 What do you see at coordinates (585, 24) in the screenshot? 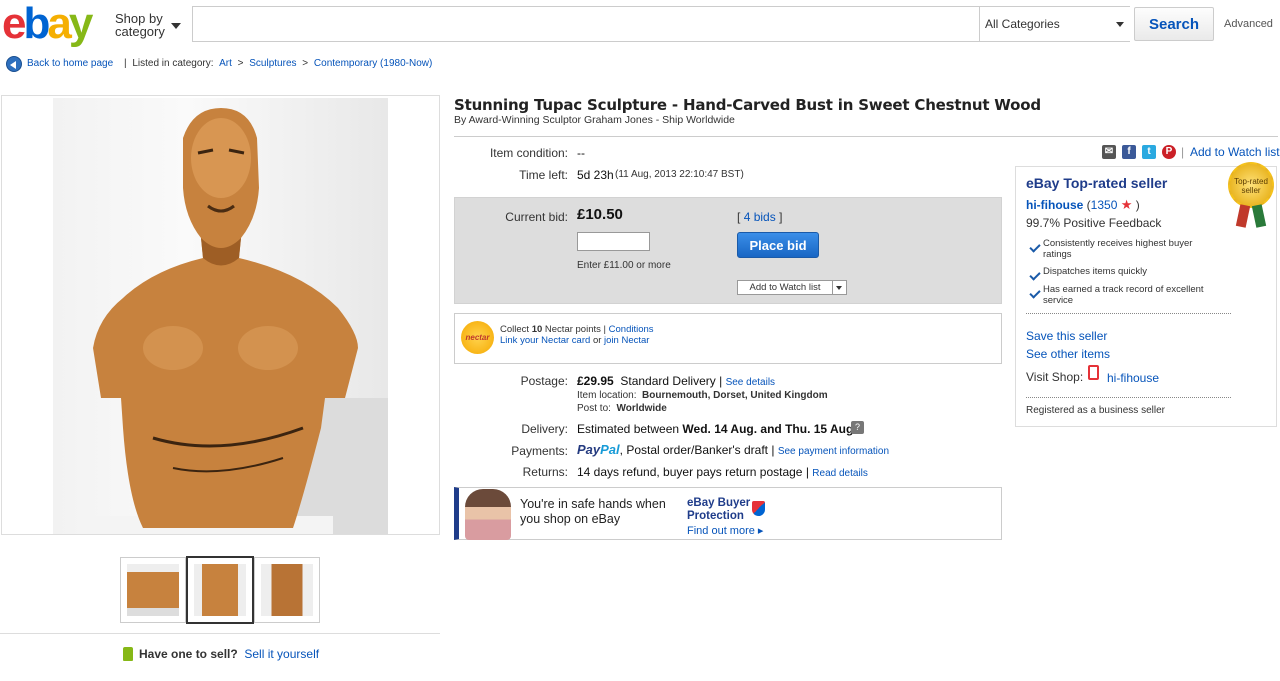
I see `search-input` at bounding box center [585, 24].